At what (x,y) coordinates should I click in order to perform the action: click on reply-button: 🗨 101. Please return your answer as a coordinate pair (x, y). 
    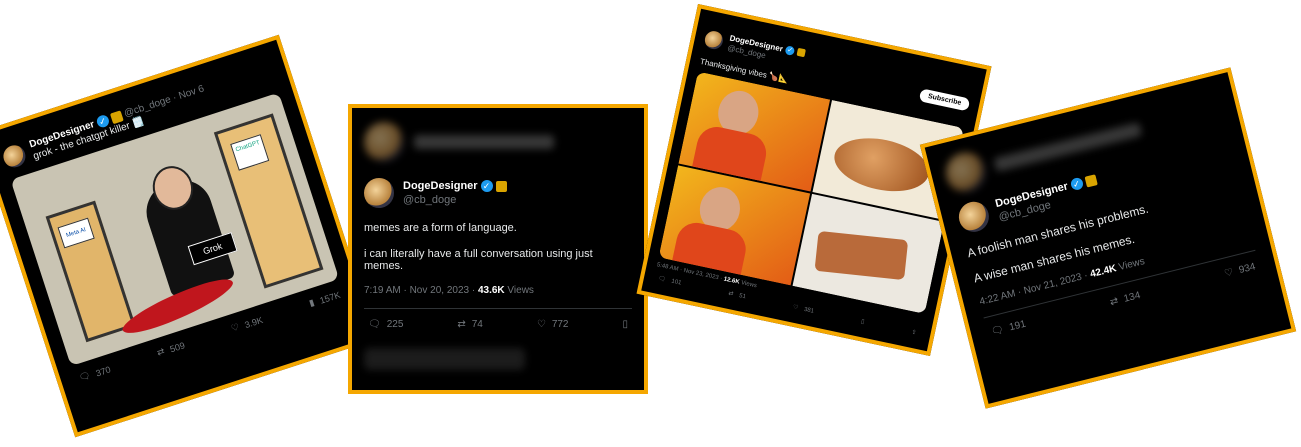
    Looking at the image, I should click on (669, 281).